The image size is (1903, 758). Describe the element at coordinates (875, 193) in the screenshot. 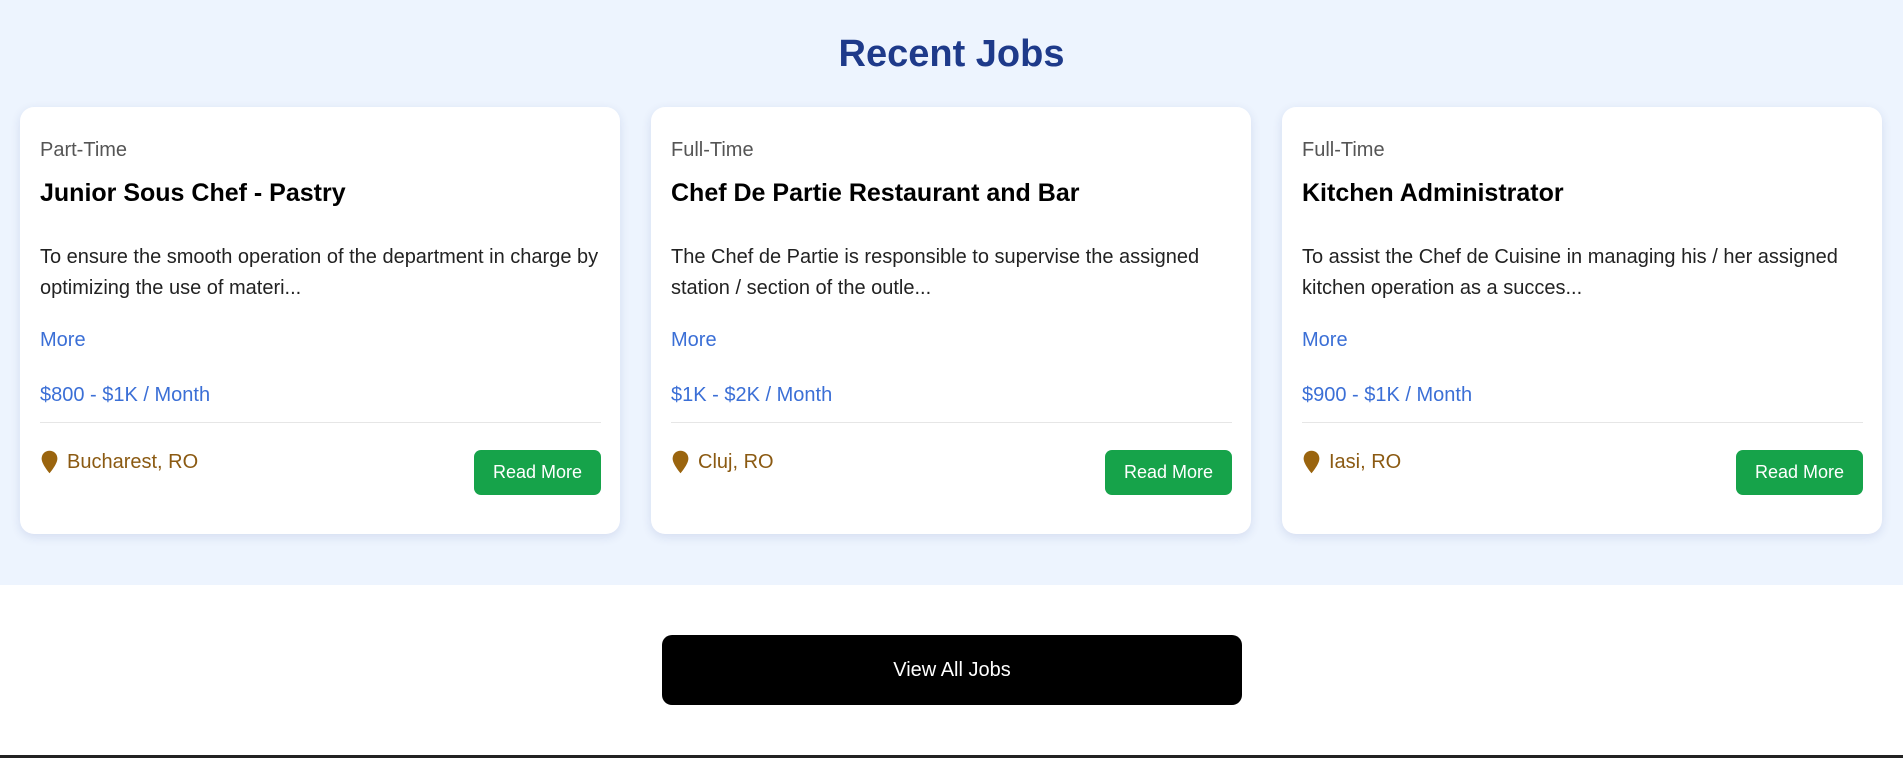

I see `job-title: Chef De Partie Restaurant and Bar` at that location.